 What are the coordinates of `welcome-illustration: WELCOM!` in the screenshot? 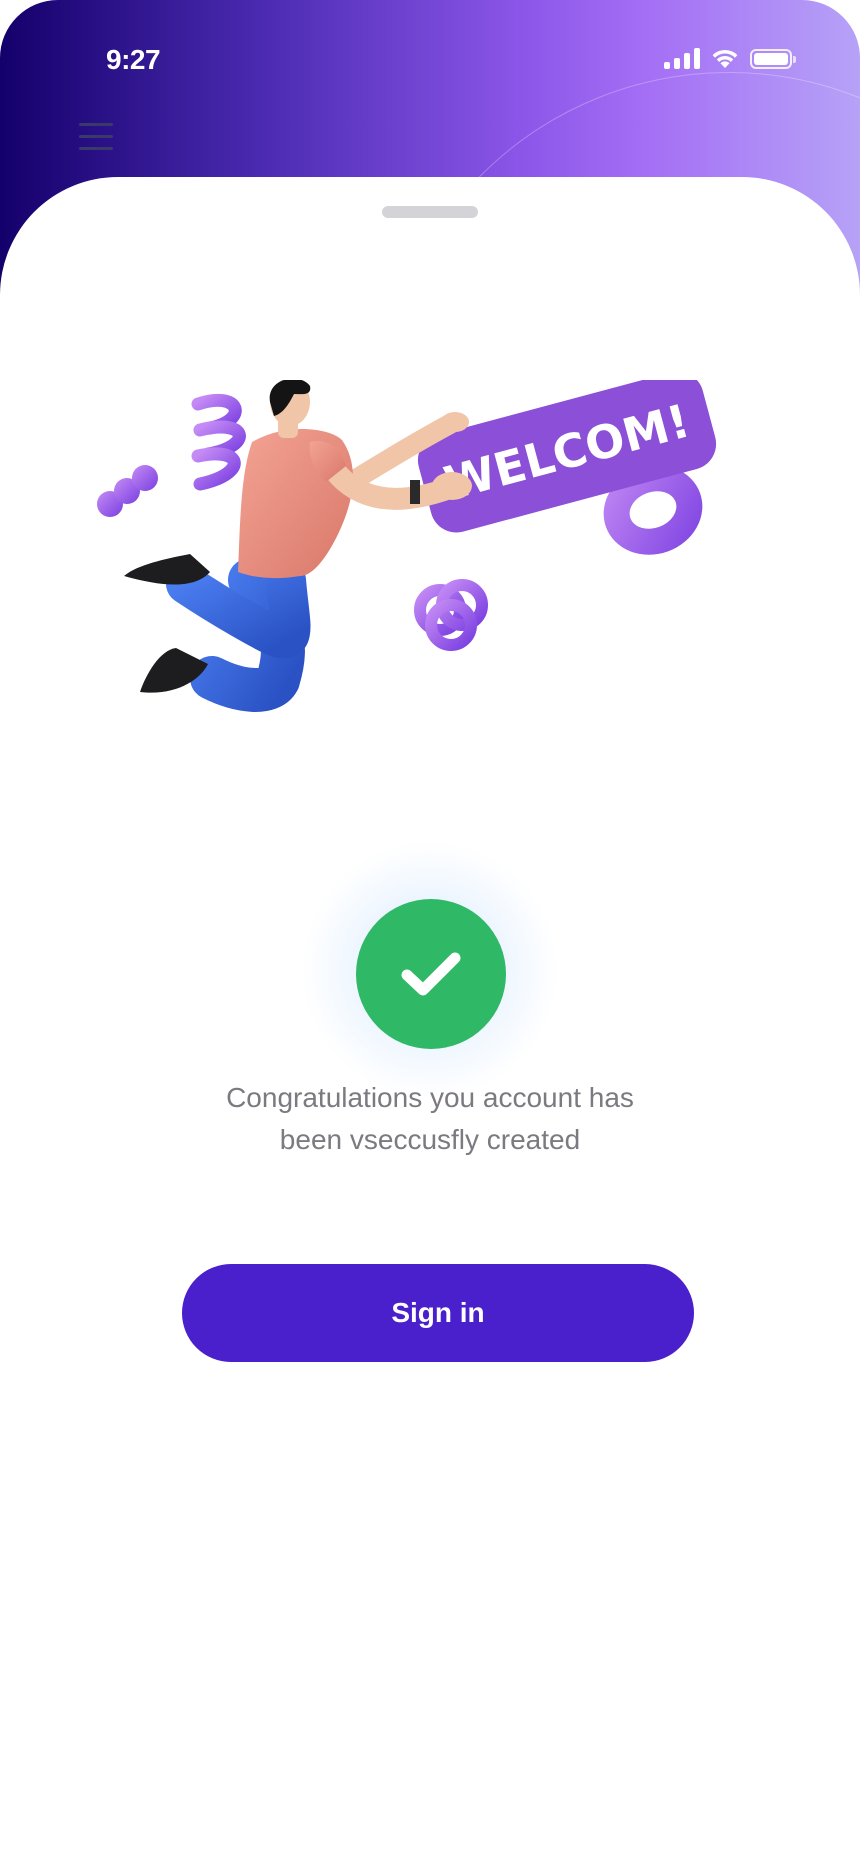 It's located at (407, 546).